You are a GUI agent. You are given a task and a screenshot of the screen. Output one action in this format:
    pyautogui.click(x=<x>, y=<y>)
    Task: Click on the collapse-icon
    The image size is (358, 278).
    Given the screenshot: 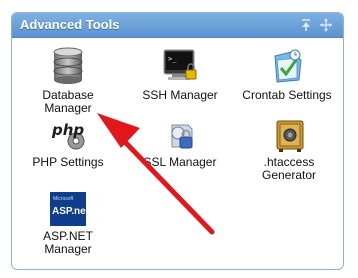 What is the action you would take?
    pyautogui.click(x=306, y=25)
    